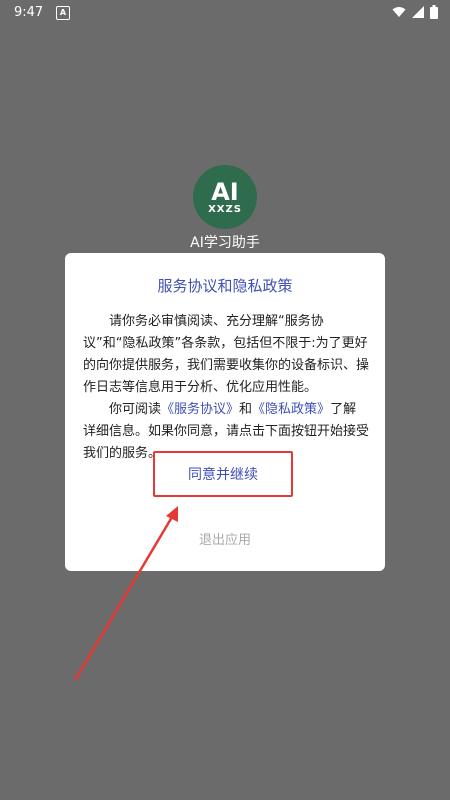 The image size is (450, 800). Describe the element at coordinates (399, 12) in the screenshot. I see `wifi-icon` at that location.